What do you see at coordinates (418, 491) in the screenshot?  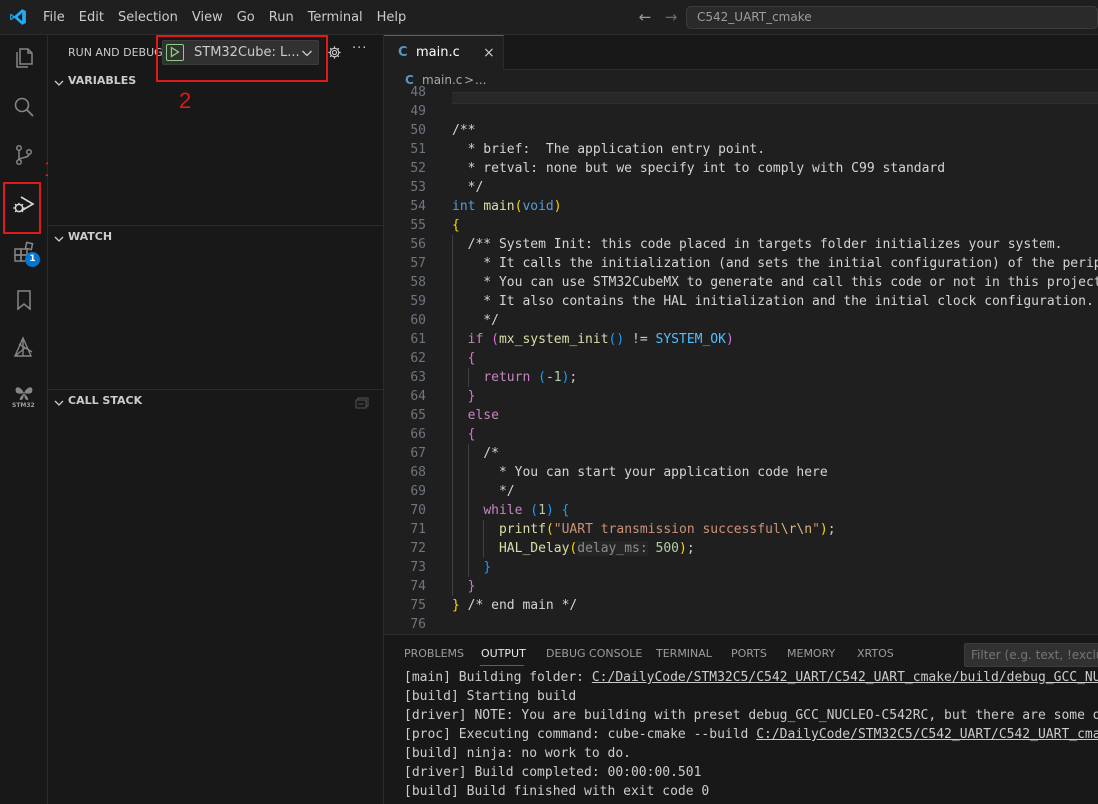 I see `line-number: 69` at bounding box center [418, 491].